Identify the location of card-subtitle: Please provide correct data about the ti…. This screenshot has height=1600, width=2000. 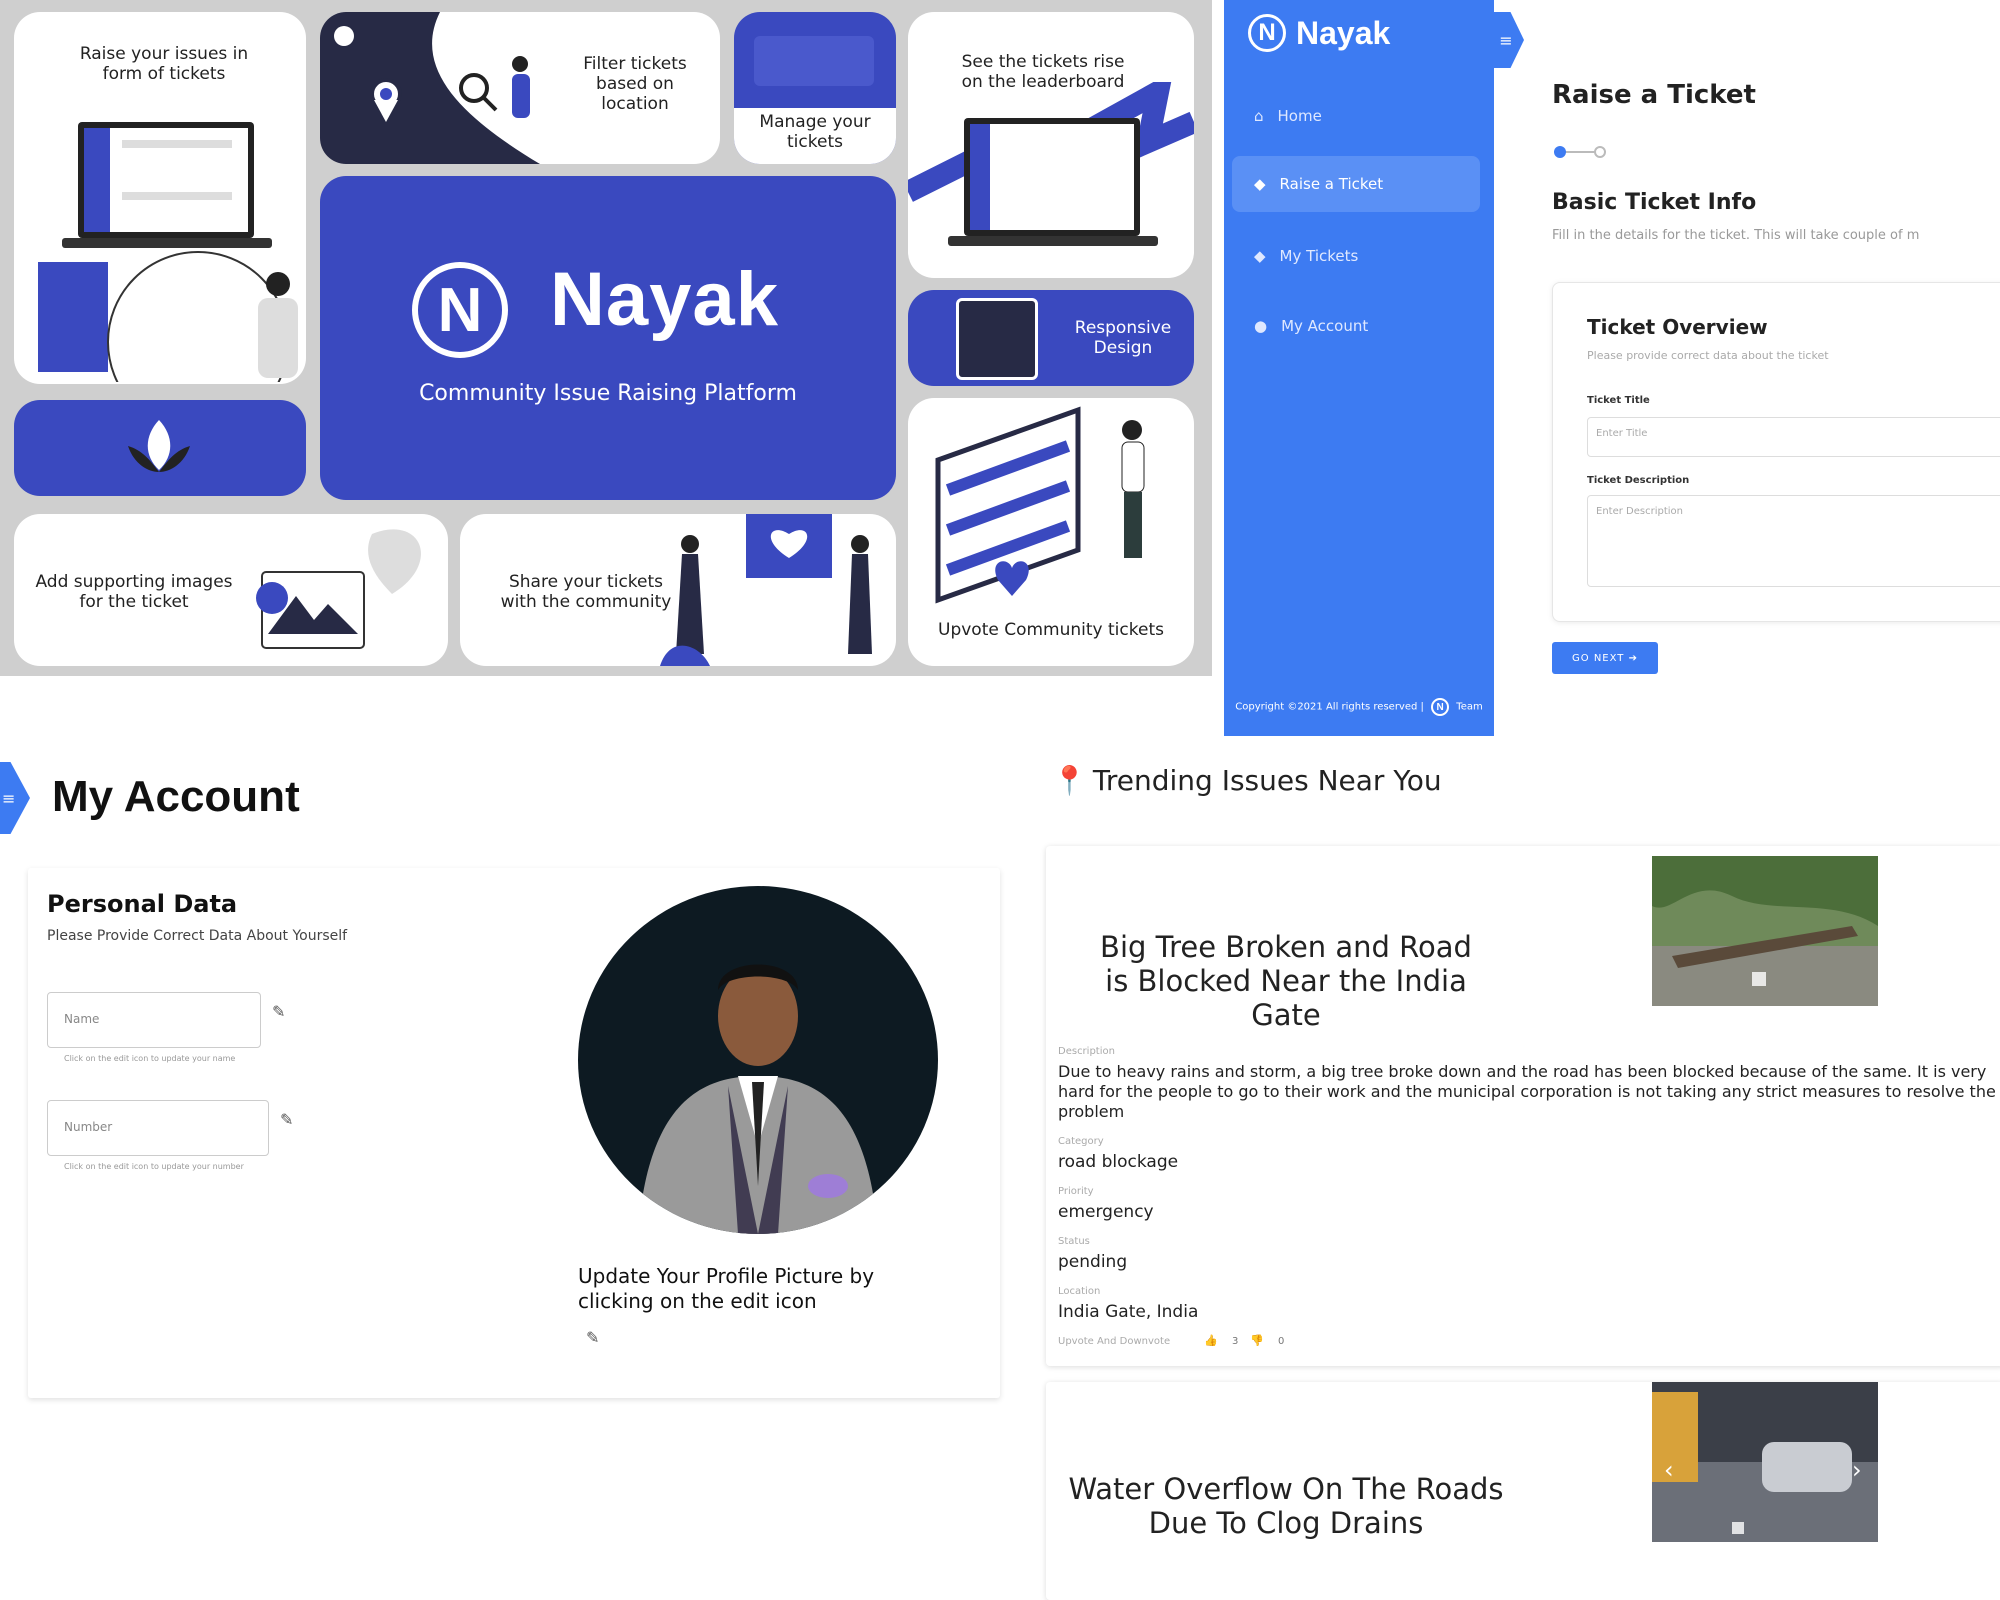
(1708, 355).